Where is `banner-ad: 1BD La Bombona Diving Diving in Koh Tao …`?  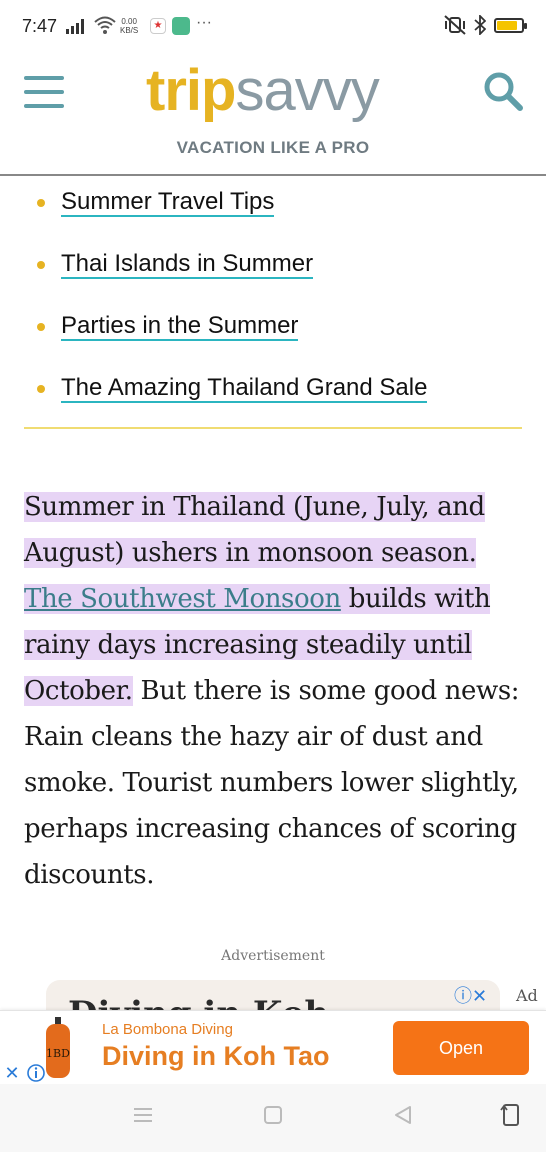
banner-ad: 1BD La Bombona Diving Diving in Koh Tao … is located at coordinates (273, 1047).